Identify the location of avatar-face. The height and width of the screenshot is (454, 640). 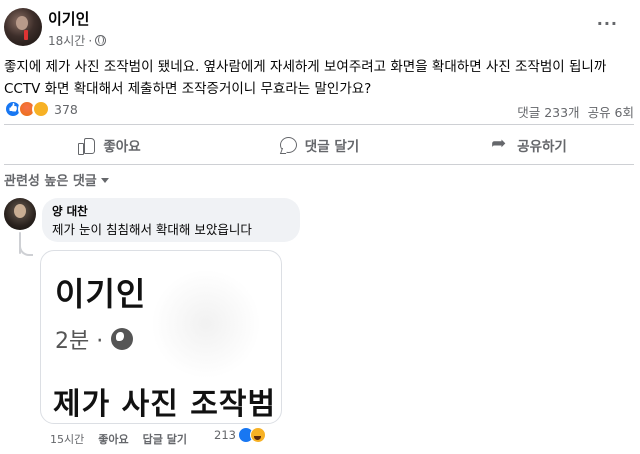
(22, 23).